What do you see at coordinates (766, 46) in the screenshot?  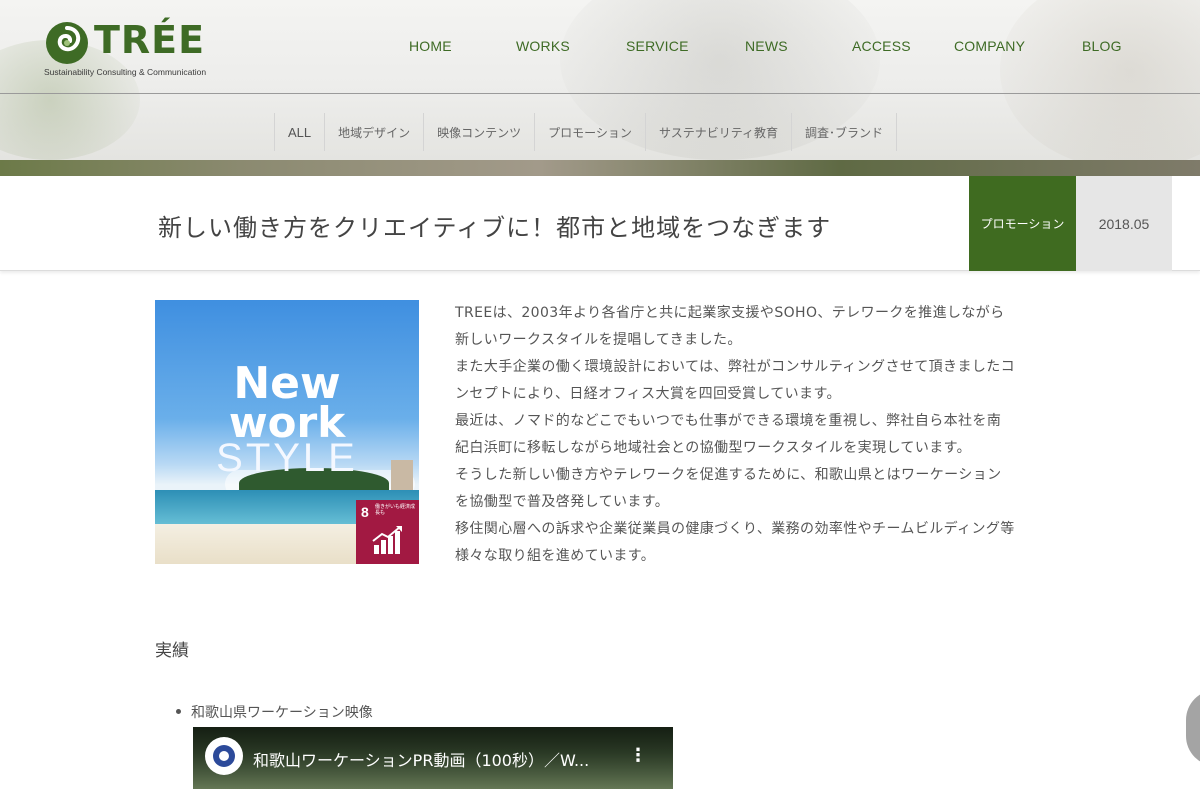 I see `nav-news: NEWS` at bounding box center [766, 46].